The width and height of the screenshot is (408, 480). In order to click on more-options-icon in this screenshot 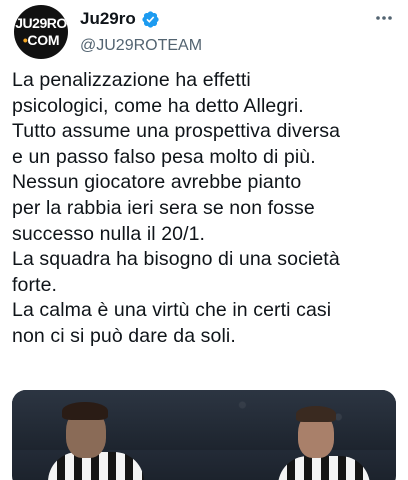, I will do `click(384, 18)`.